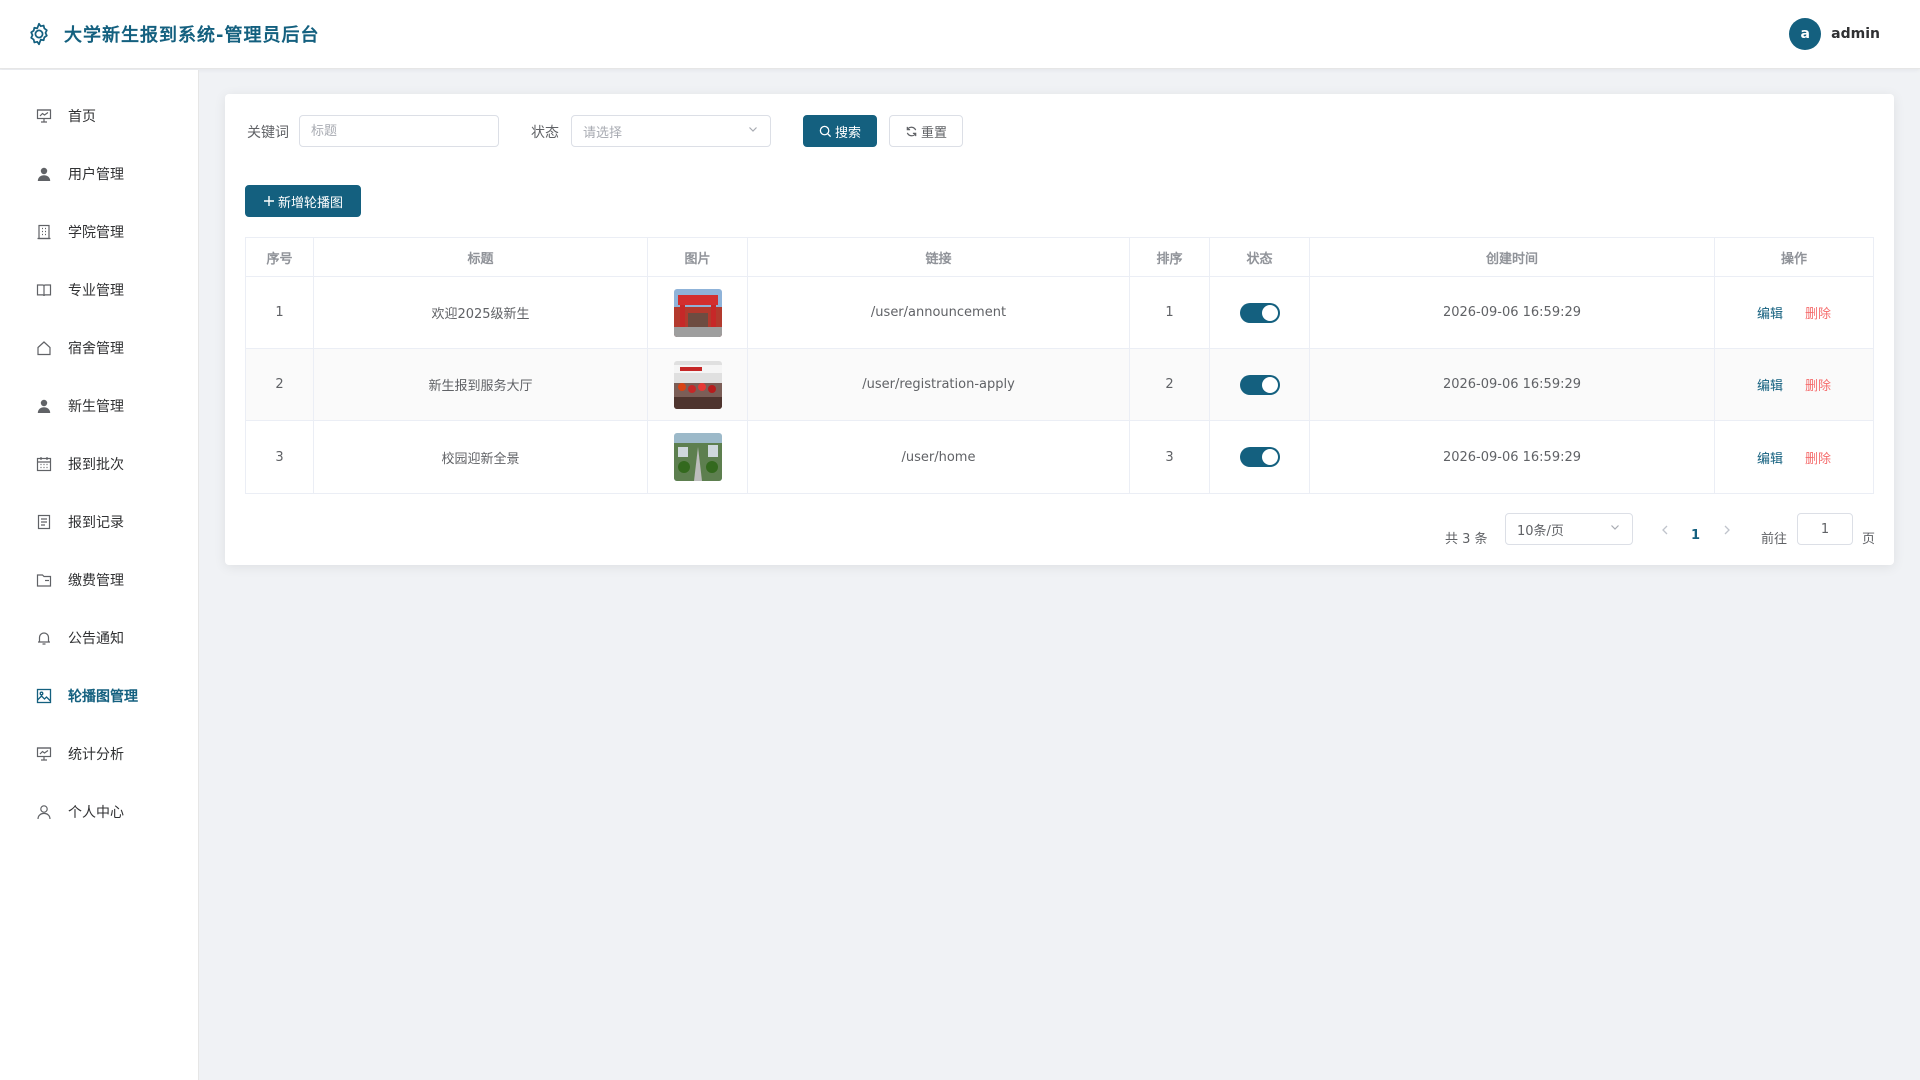 The height and width of the screenshot is (1080, 1920). What do you see at coordinates (545, 133) in the screenshot?
I see `status-label: 状态` at bounding box center [545, 133].